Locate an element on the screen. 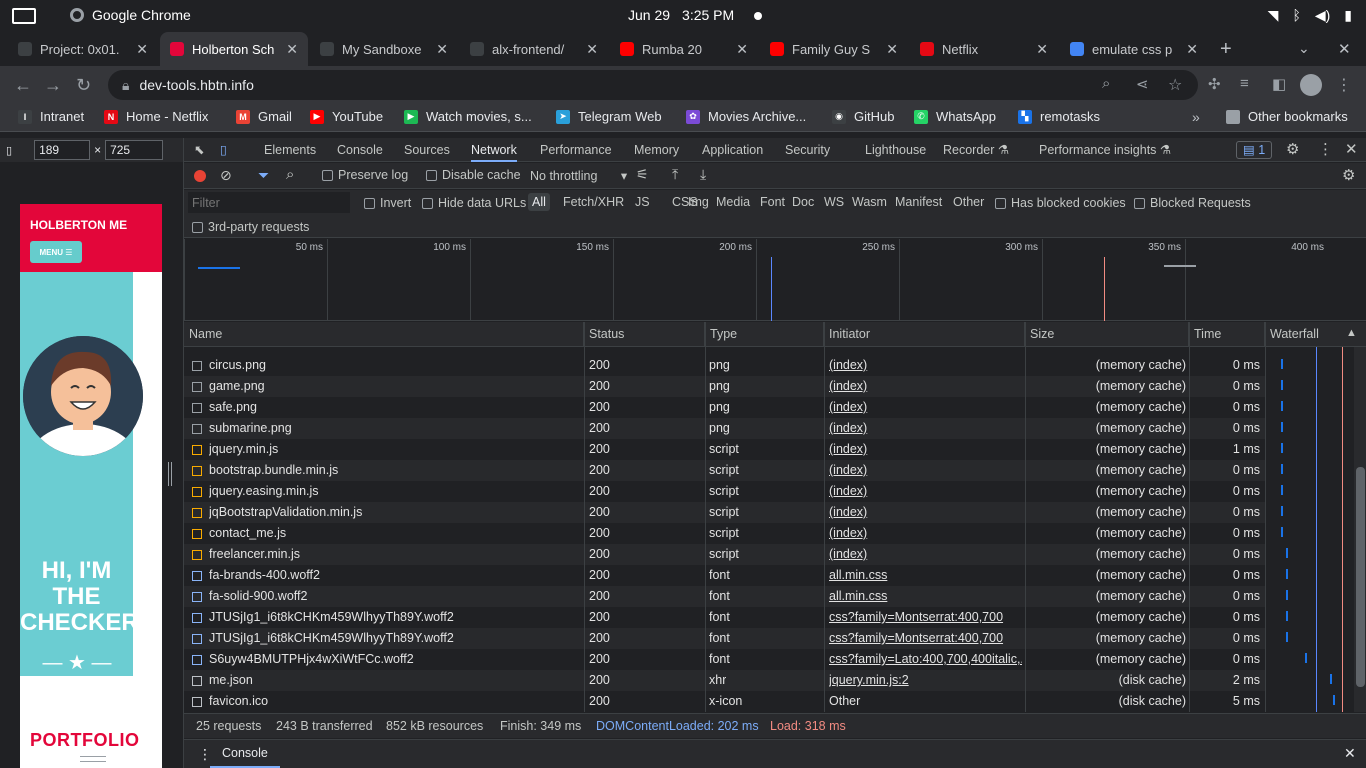  type-filter-font: Font is located at coordinates (772, 202).